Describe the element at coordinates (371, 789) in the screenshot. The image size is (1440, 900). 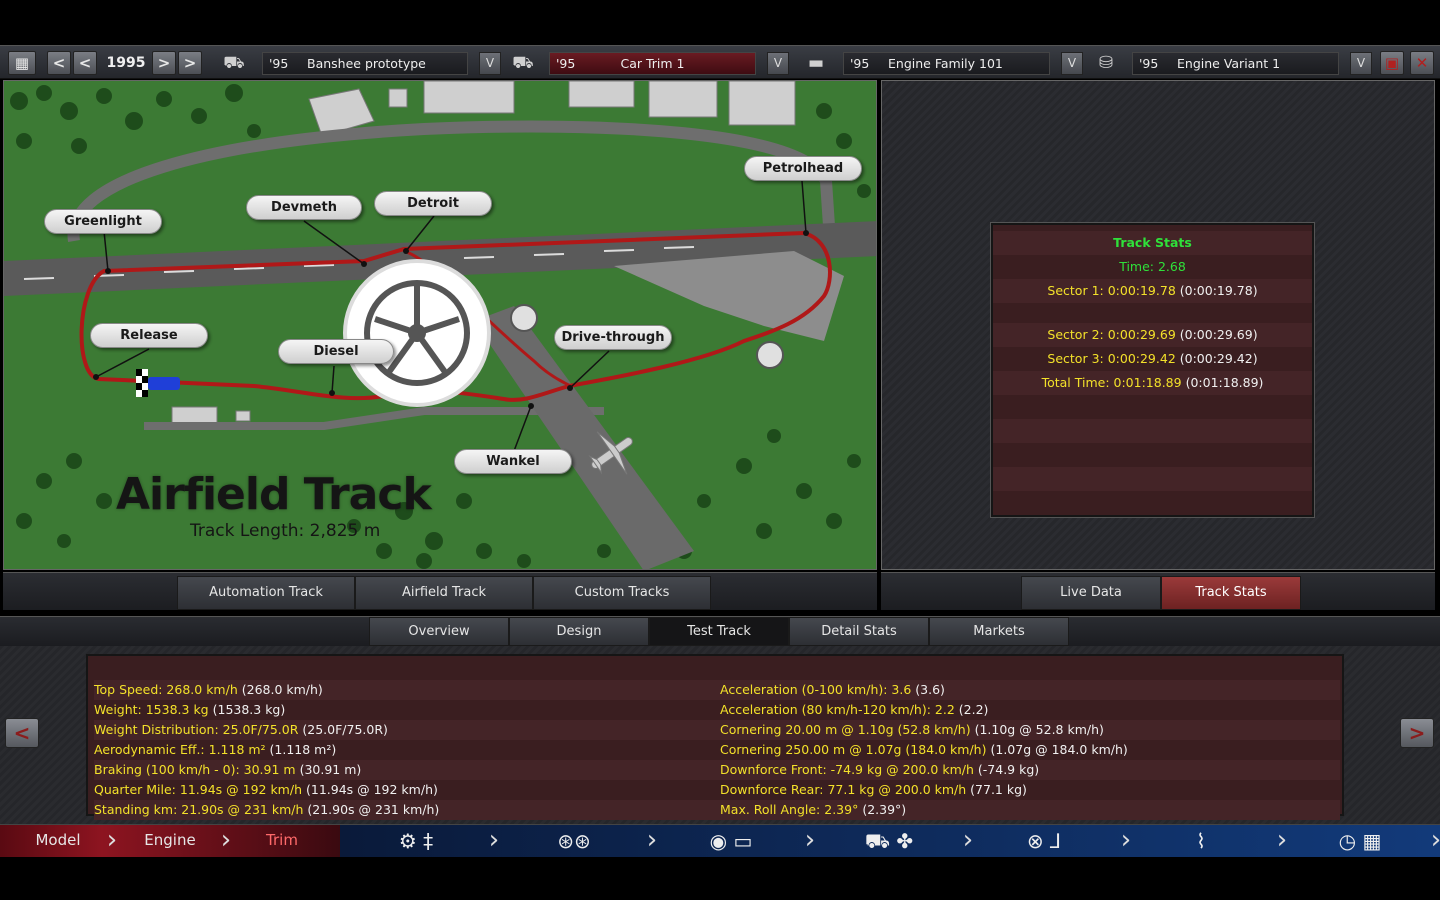
I see `stat-ref: (11.94s @ 192 km/h)` at that location.